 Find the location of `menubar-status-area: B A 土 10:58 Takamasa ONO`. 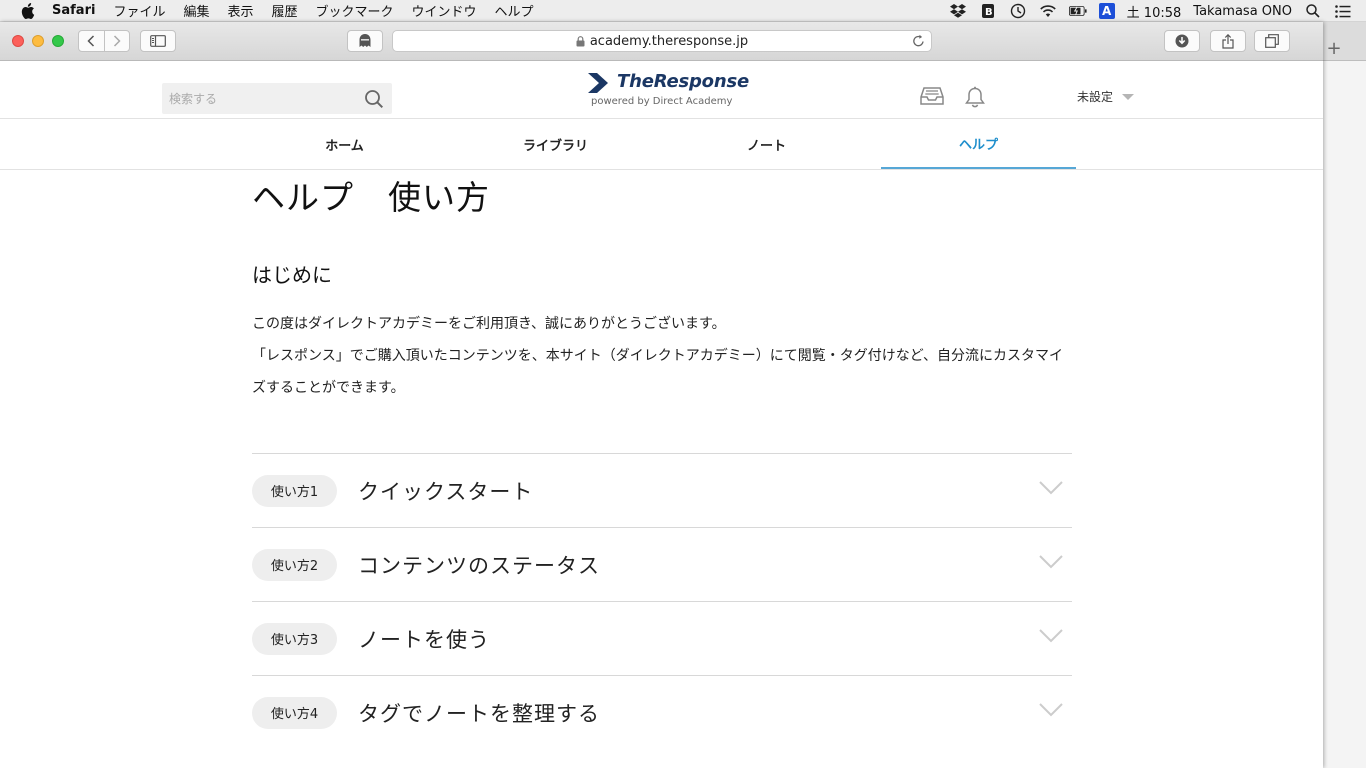

menubar-status-area: B A 土 10:58 Takamasa ONO is located at coordinates (1157, 11).